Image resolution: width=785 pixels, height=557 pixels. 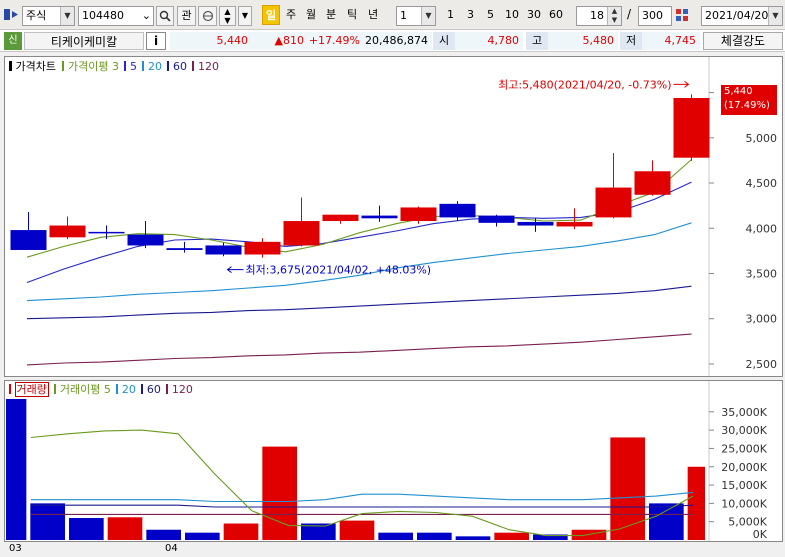 What do you see at coordinates (88, 66) in the screenshot?
I see `price-ma-label: 가격이평` at bounding box center [88, 66].